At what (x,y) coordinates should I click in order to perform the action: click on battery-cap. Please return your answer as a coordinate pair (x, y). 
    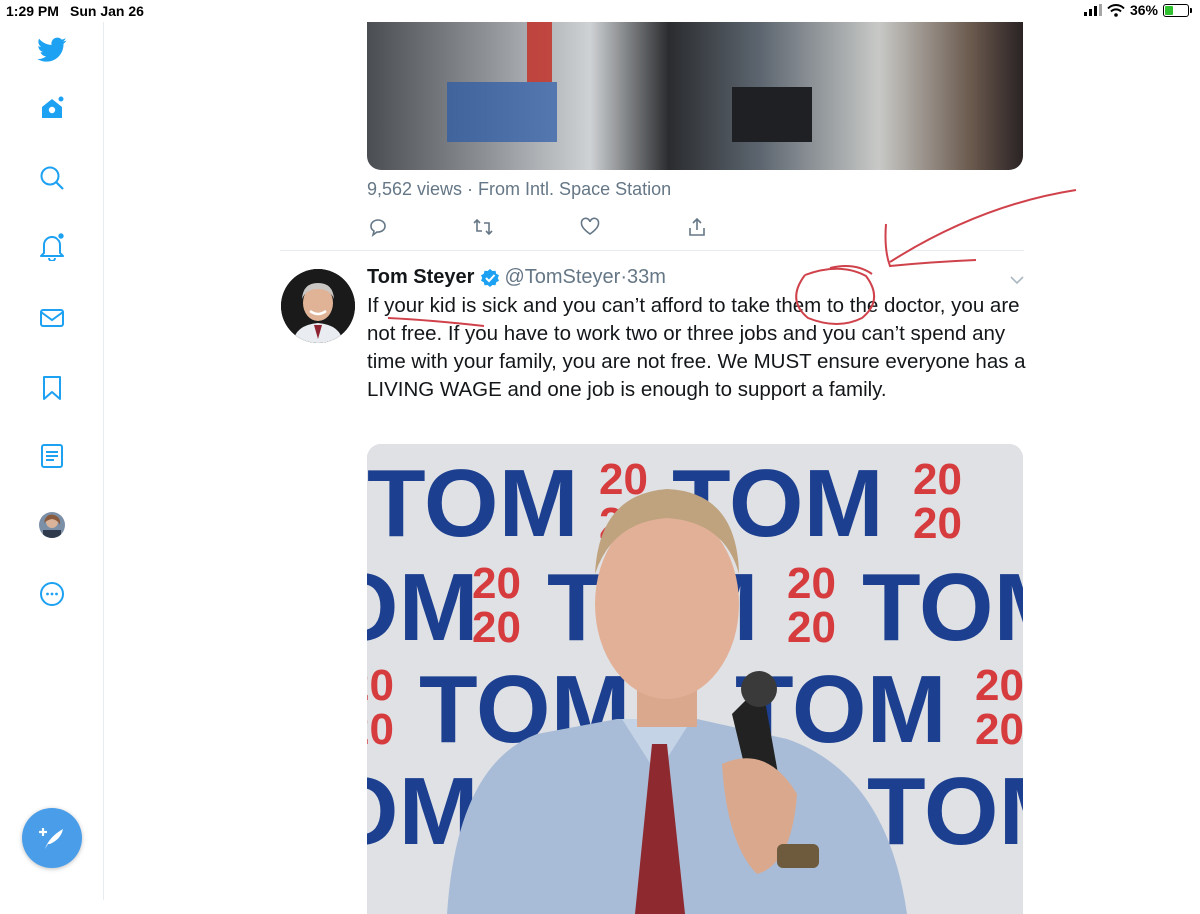
    Looking at the image, I should click on (1191, 10).